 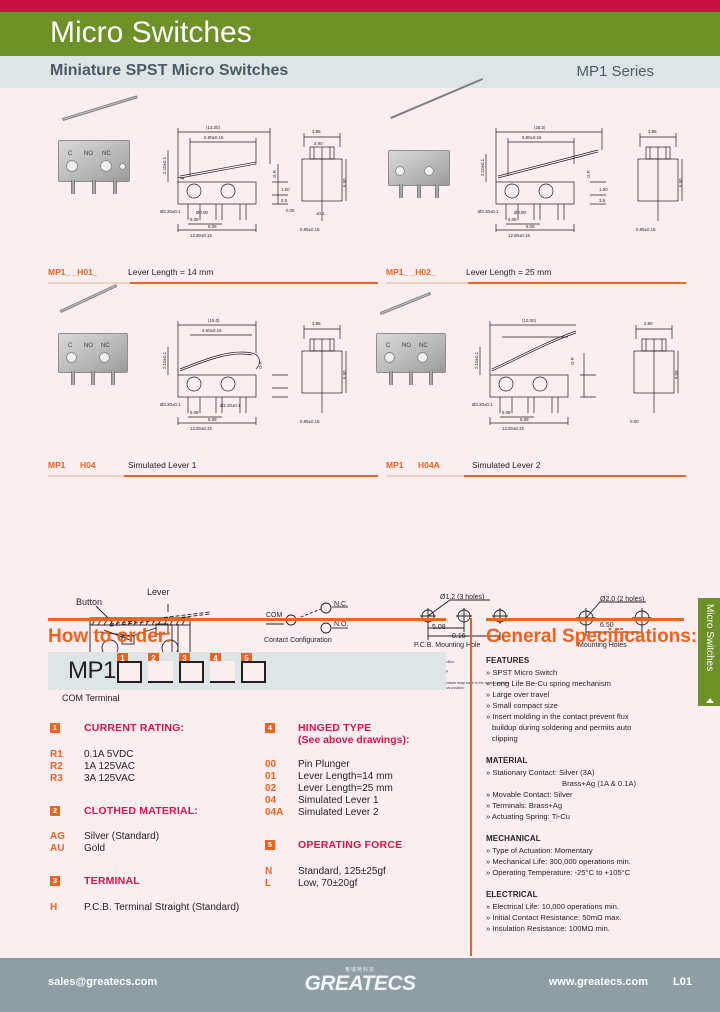 I want to click on order-group-number-4: 4, so click(x=270, y=728).